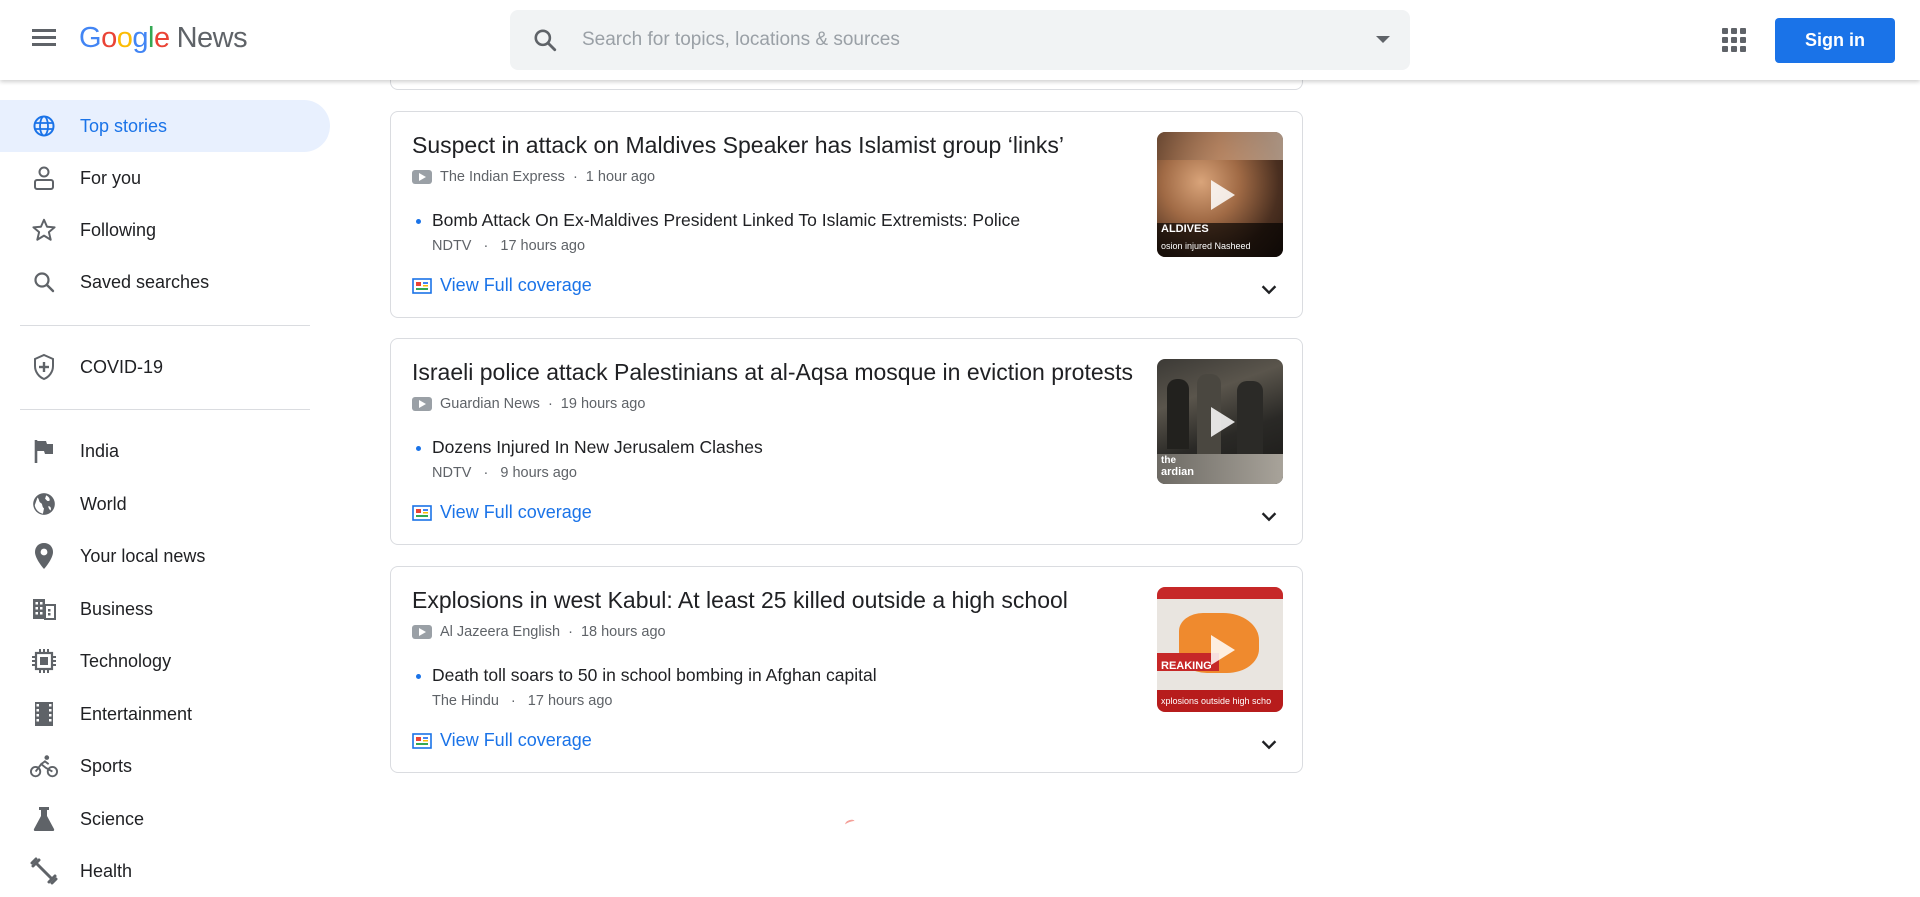  I want to click on shield-icon, so click(44, 367).